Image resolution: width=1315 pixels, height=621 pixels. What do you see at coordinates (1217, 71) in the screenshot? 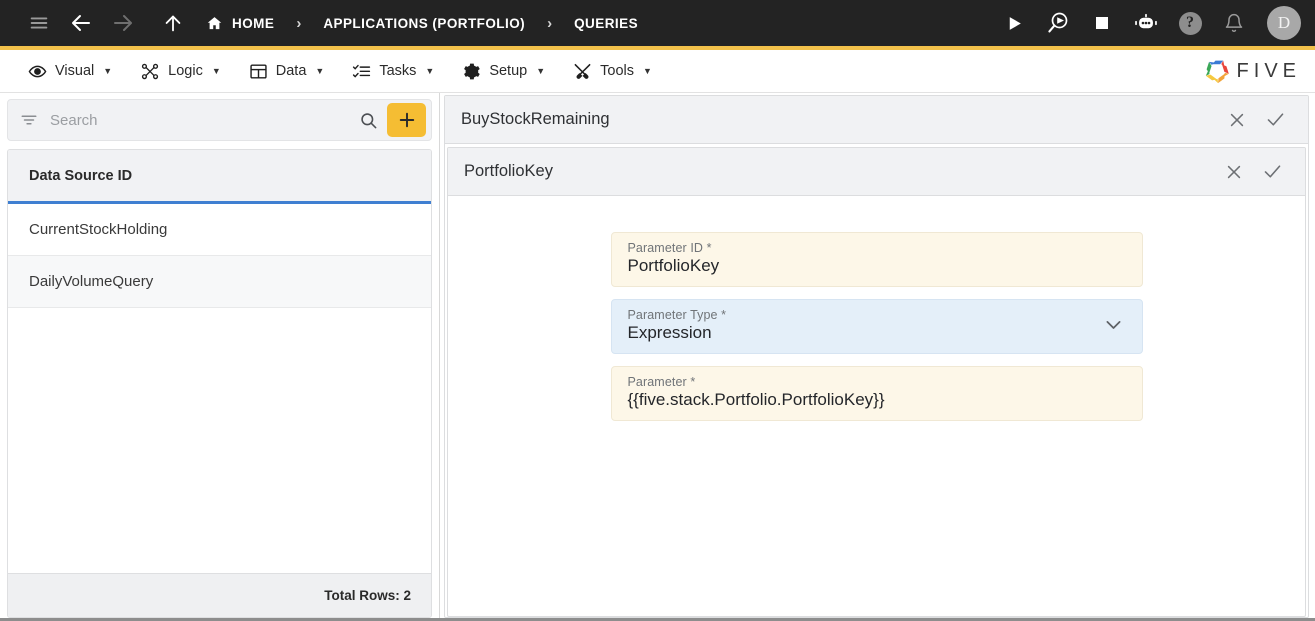
I see `five-pinwheel-logo` at bounding box center [1217, 71].